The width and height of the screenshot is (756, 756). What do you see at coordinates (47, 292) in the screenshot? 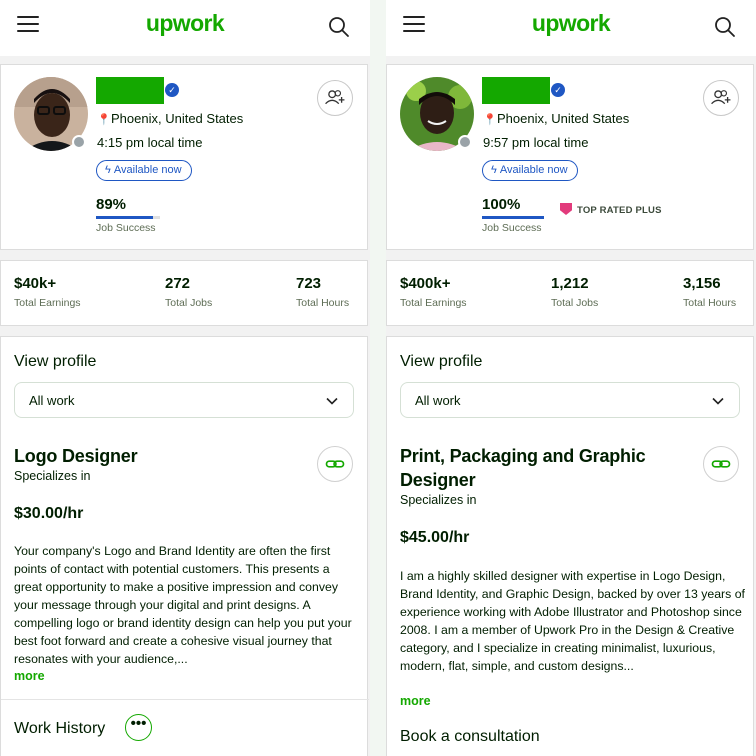
I see `stat-total-earnings: $40k+ Total Earnings` at bounding box center [47, 292].